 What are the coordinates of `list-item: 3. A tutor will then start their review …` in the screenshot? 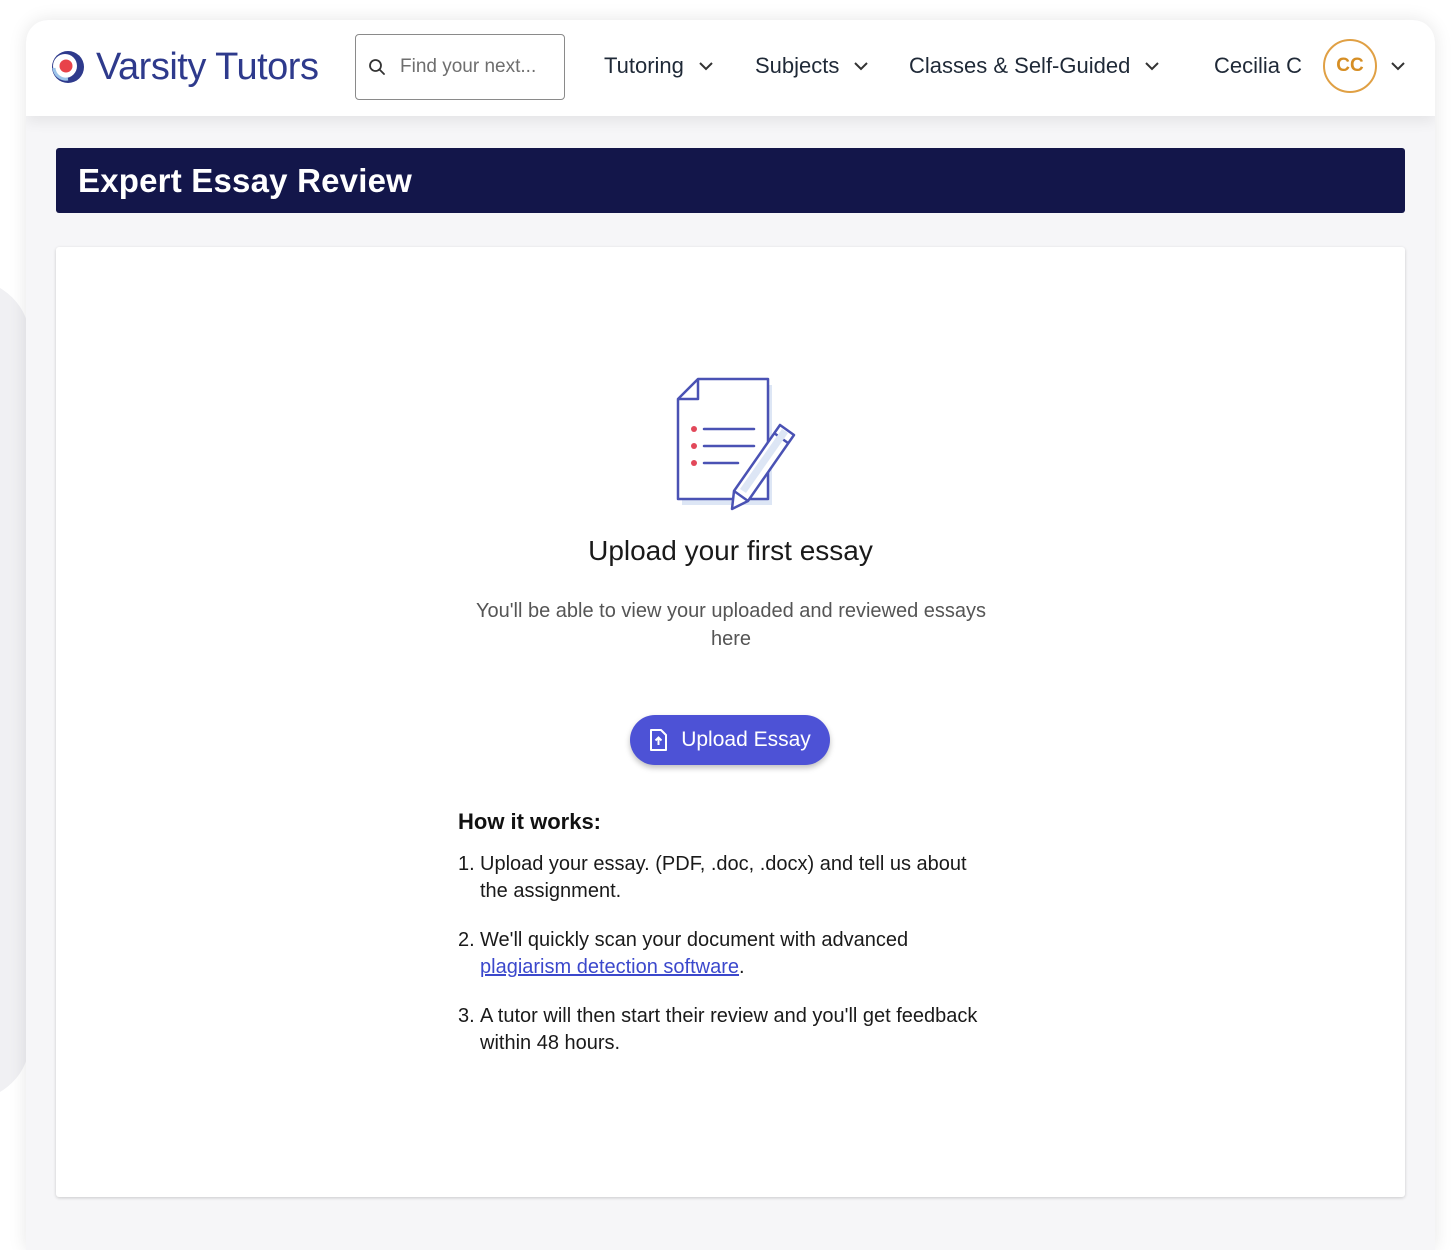 It's located at (728, 1030).